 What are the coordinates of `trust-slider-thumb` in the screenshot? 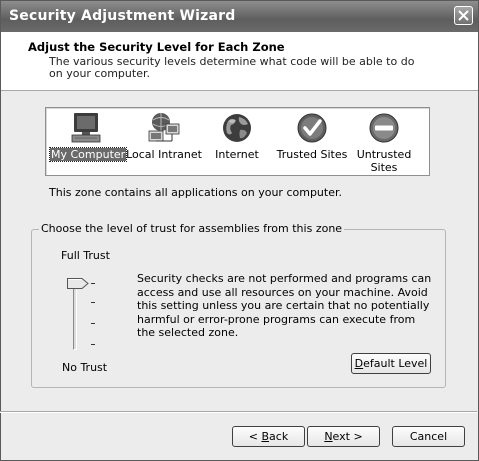 It's located at (78, 283).